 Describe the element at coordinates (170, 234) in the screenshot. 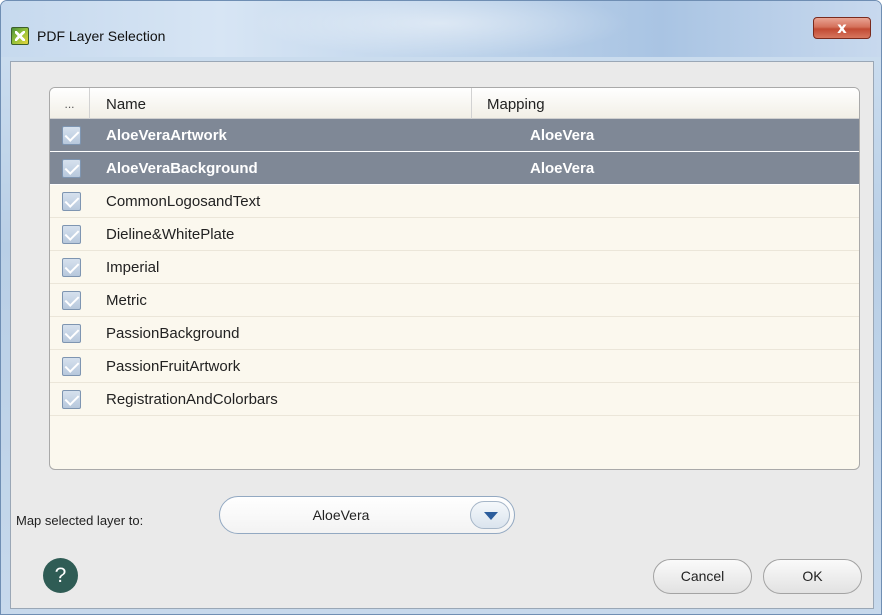

I see `layer-name: Dieline&WhitePlate` at that location.